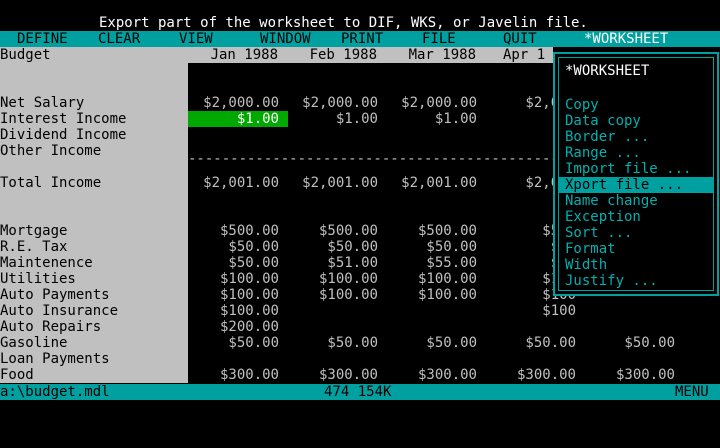 This screenshot has width=720, height=448. I want to click on row-label: Interest Income, so click(94, 119).